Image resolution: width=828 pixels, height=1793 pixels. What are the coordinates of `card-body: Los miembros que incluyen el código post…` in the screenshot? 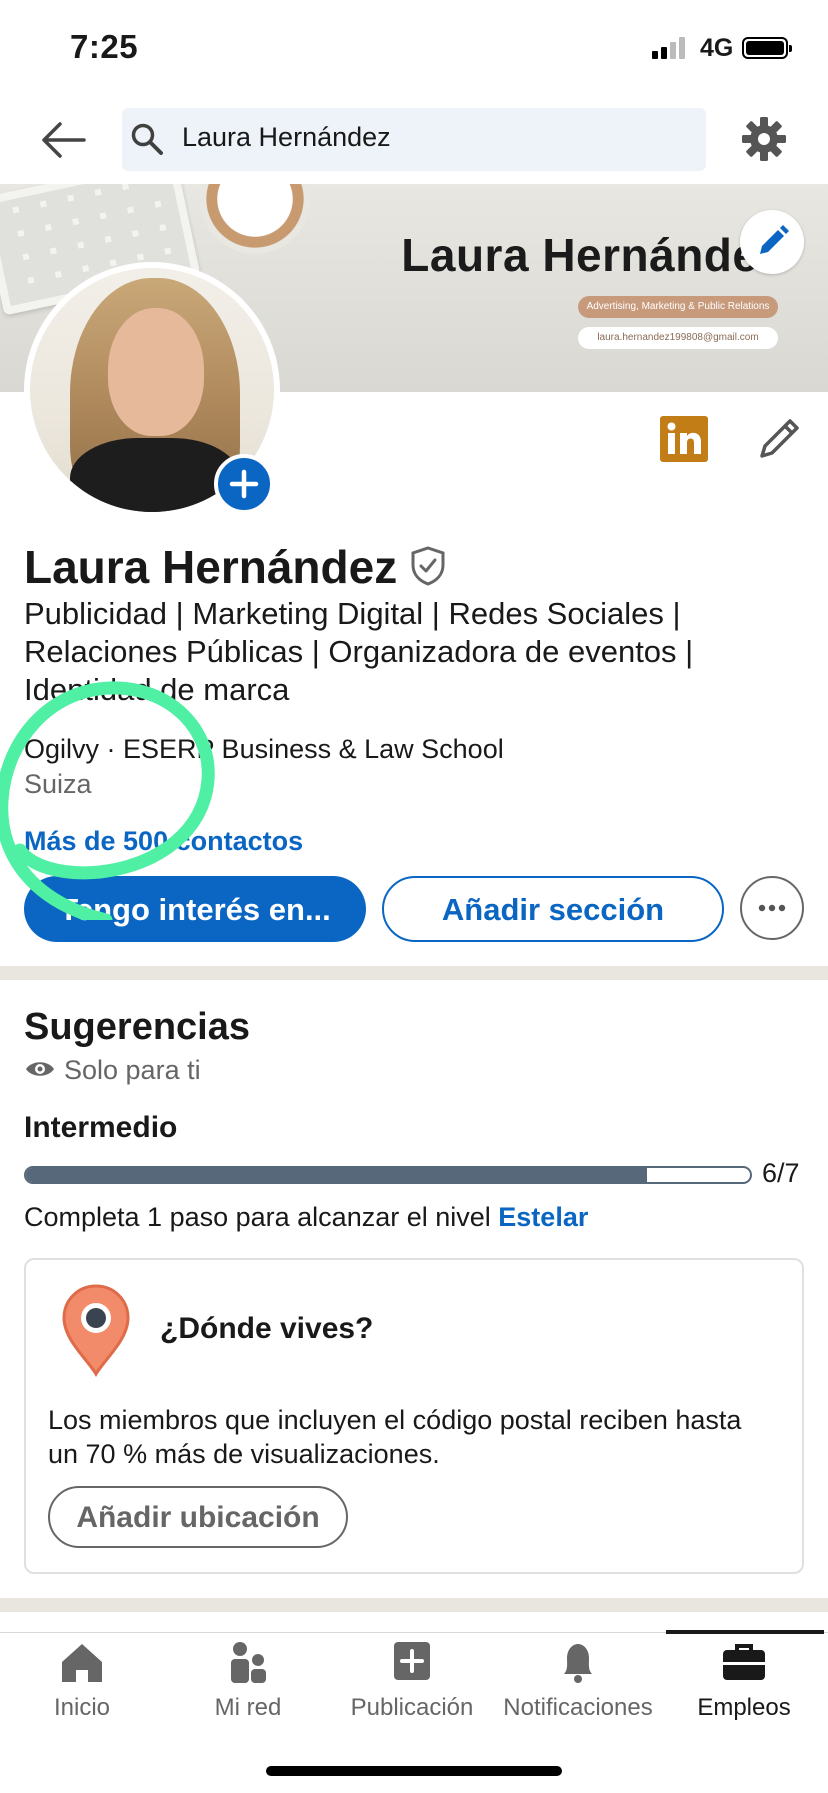 It's located at (395, 1437).